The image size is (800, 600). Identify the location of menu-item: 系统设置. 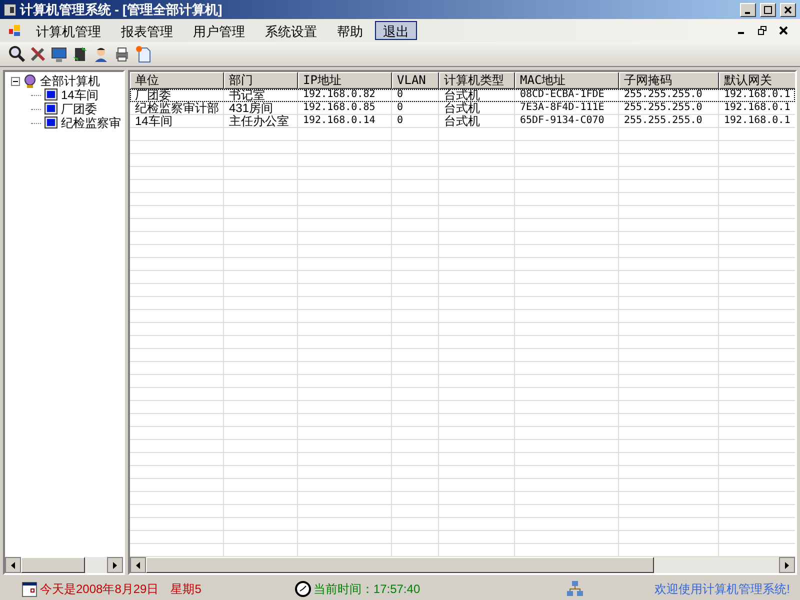
(291, 30).